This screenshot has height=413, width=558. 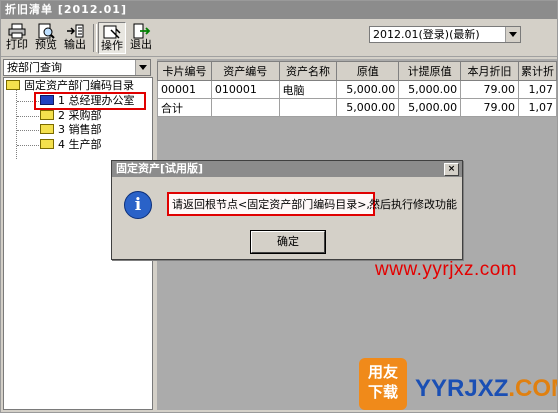 What do you see at coordinates (446, 269) in the screenshot?
I see `watermark-url: www.yyrjxz.com` at bounding box center [446, 269].